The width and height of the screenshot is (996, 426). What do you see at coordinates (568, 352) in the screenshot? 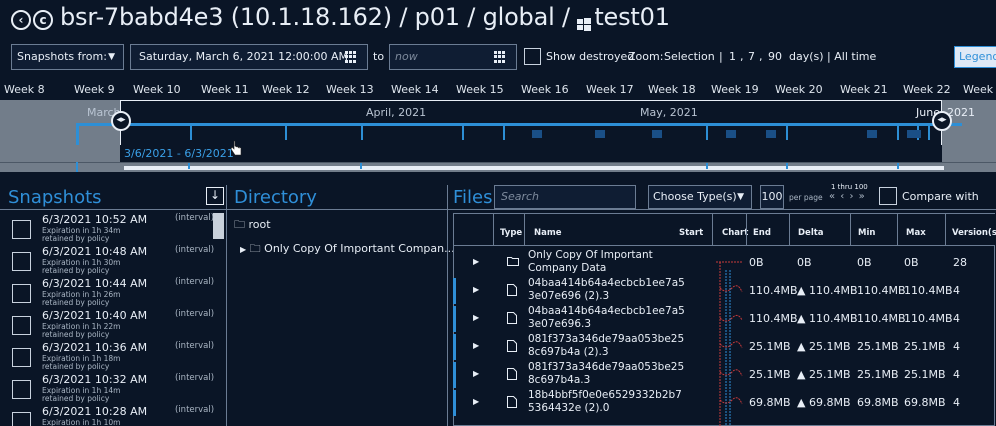
I see `file-name-line2: 8c697b4a (2).3` at bounding box center [568, 352].